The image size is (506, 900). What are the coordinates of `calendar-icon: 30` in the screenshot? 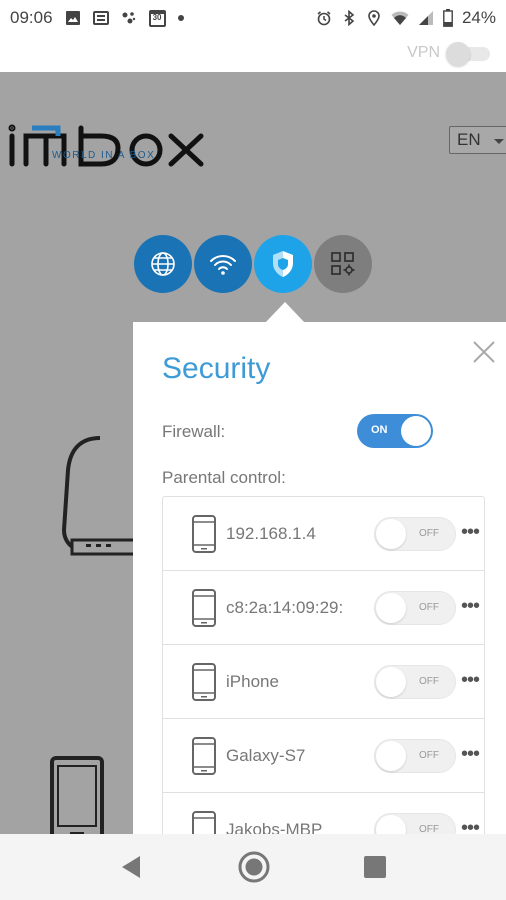 It's located at (157, 18).